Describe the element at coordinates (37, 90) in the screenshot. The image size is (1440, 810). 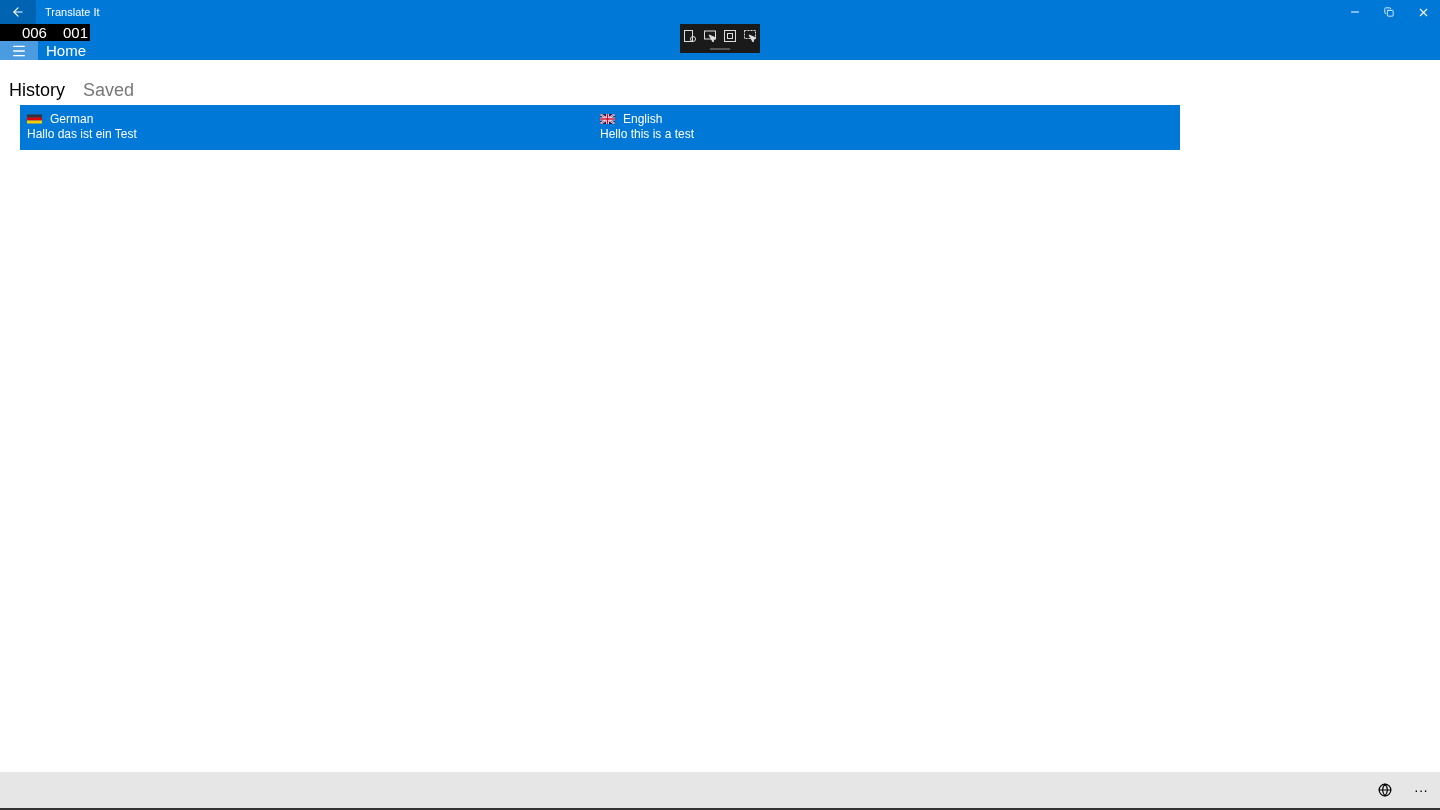
I see `tab: History` at that location.